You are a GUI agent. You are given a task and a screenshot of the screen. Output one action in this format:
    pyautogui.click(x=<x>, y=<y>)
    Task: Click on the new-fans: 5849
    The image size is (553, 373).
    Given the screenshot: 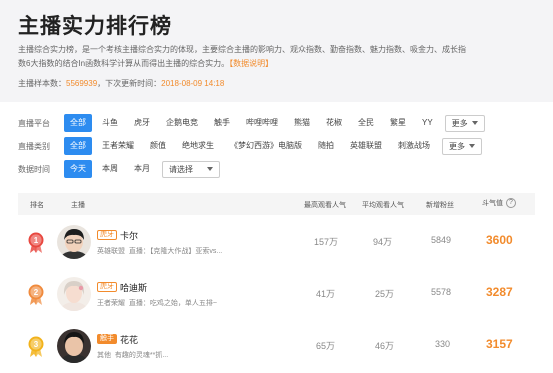 What is the action you would take?
    pyautogui.click(x=441, y=240)
    